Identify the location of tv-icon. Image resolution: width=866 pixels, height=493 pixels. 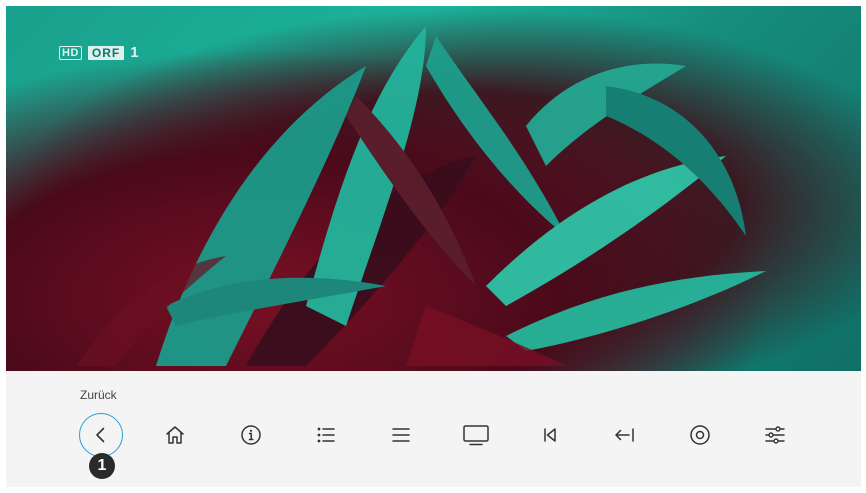
(476, 435).